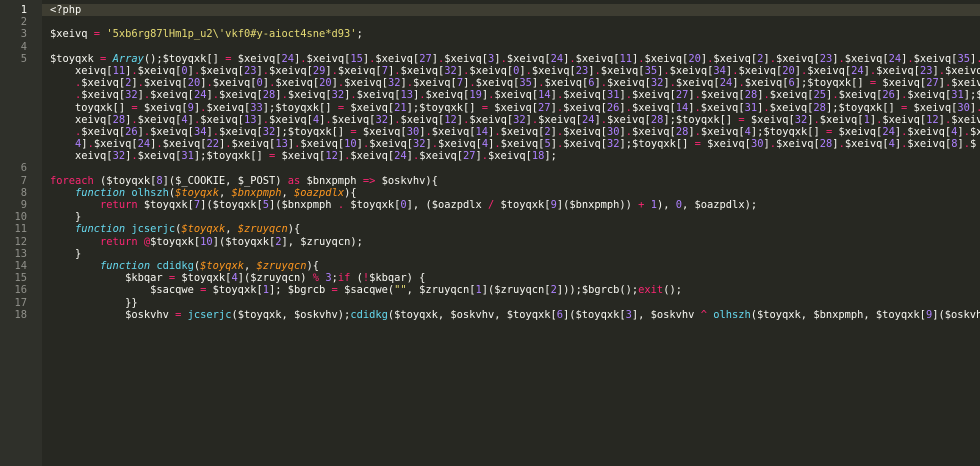  What do you see at coordinates (109, 278) in the screenshot?
I see `code-token: $kbqar` at bounding box center [109, 278].